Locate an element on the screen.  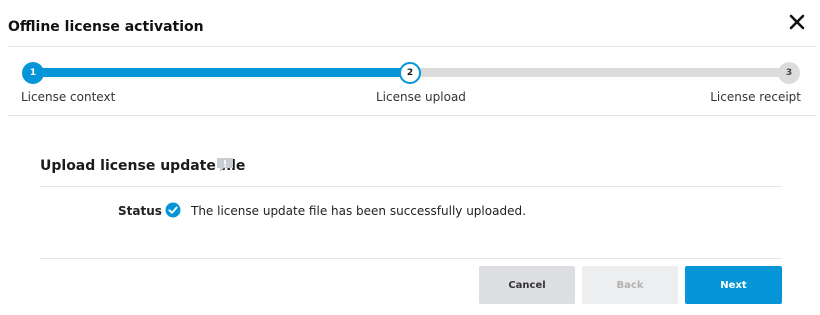
step-3-number: 3 is located at coordinates (789, 73).